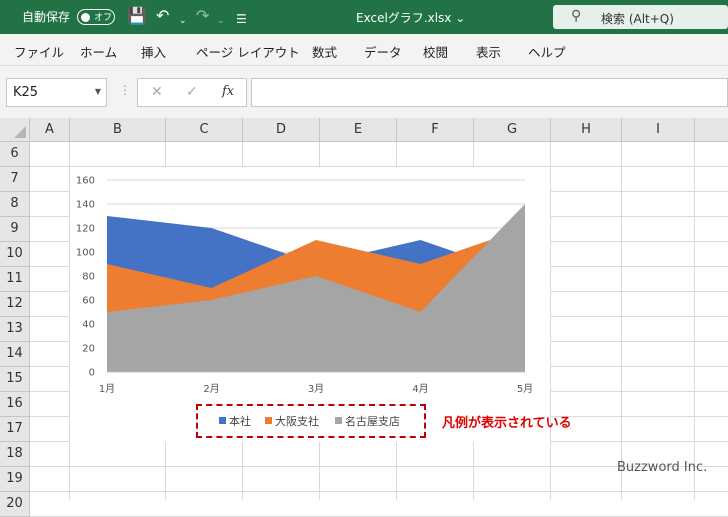 Image resolution: width=728 pixels, height=517 pixels. What do you see at coordinates (15, 179) in the screenshot?
I see `row-header-7: 7` at bounding box center [15, 179].